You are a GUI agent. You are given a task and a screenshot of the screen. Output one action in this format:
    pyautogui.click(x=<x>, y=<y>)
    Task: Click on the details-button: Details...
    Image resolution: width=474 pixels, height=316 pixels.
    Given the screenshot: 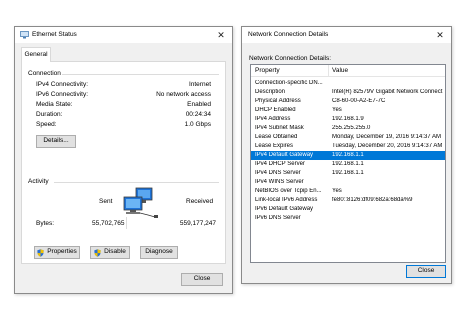 What is the action you would take?
    pyautogui.click(x=56, y=141)
    